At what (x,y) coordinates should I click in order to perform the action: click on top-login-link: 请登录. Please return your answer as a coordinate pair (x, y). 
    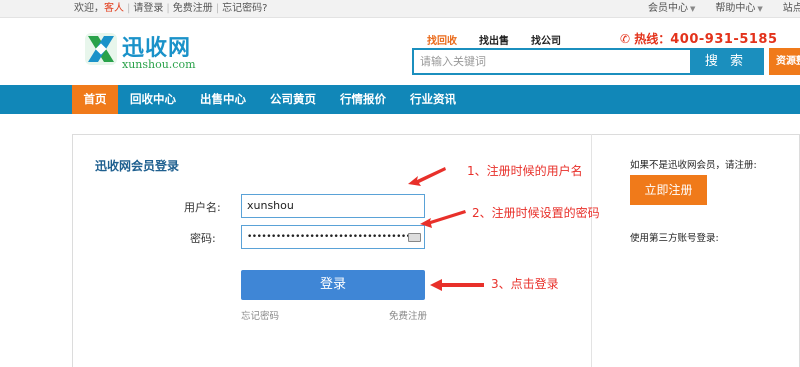
    Looking at the image, I should click on (148, 8).